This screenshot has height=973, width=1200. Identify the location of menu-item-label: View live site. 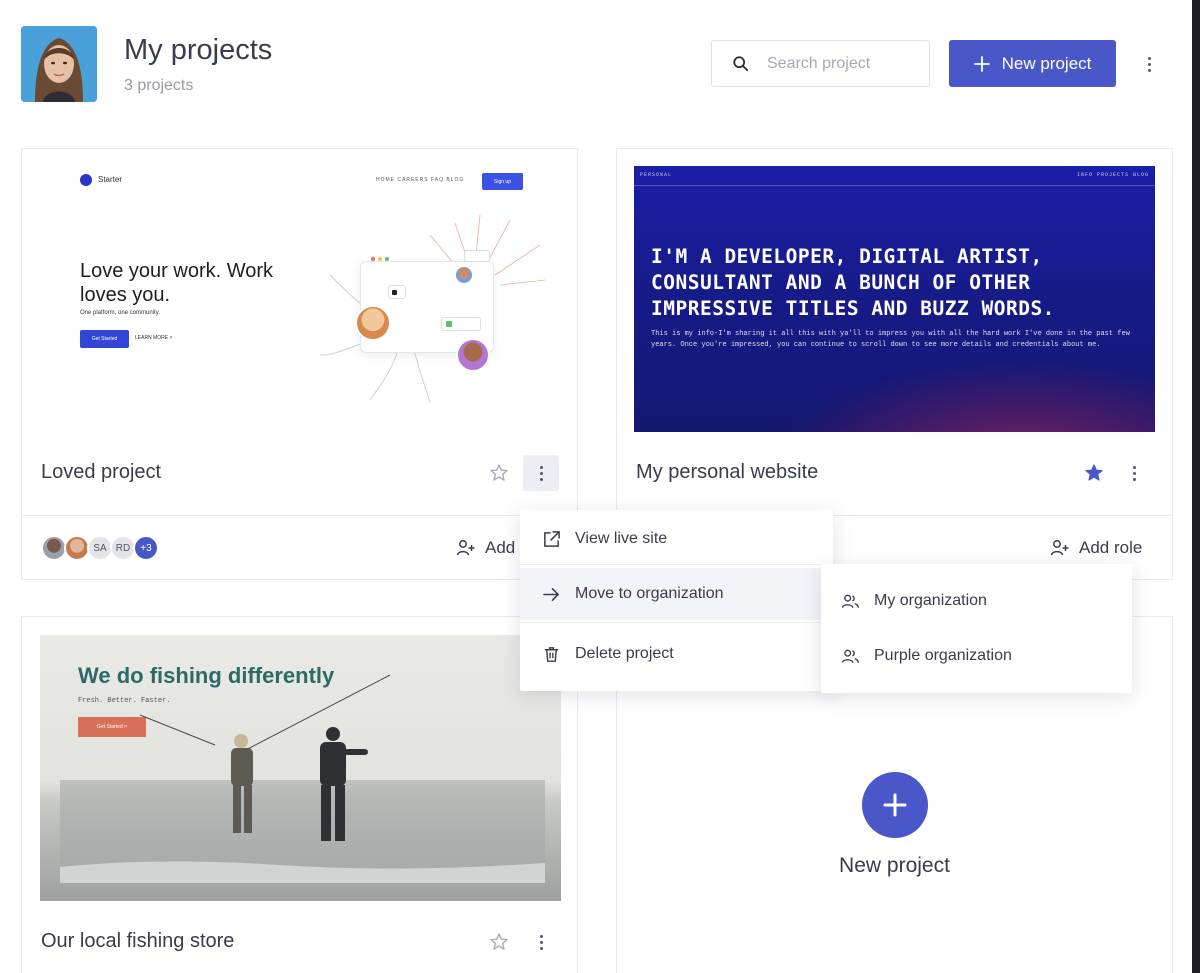
(621, 538).